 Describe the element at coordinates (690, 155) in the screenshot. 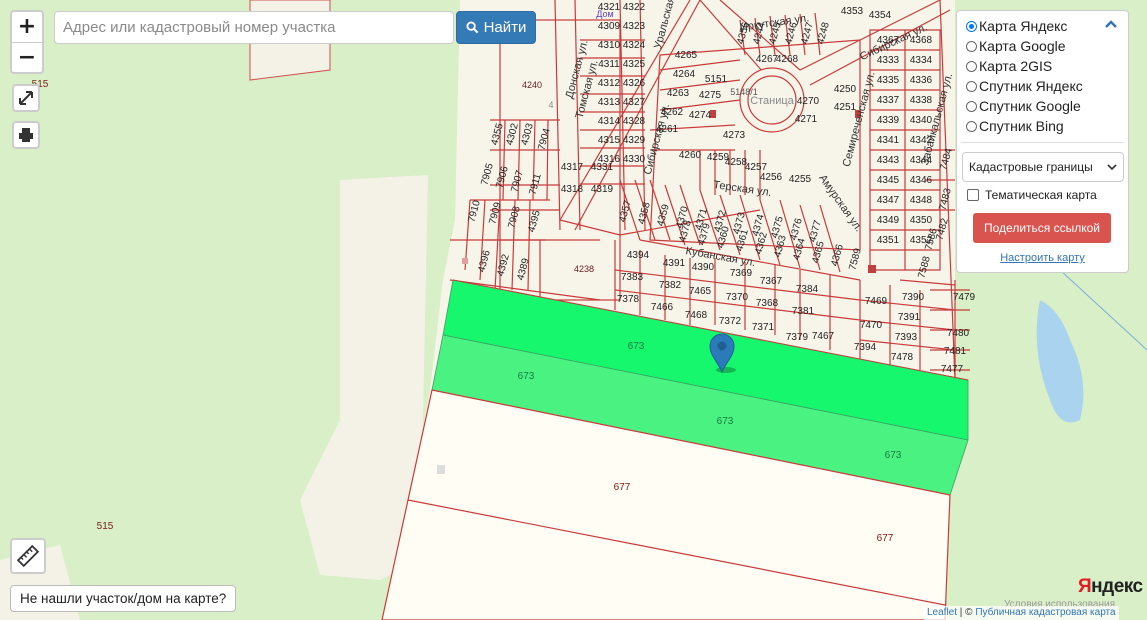

I see `parcel-number-label: 4260` at that location.